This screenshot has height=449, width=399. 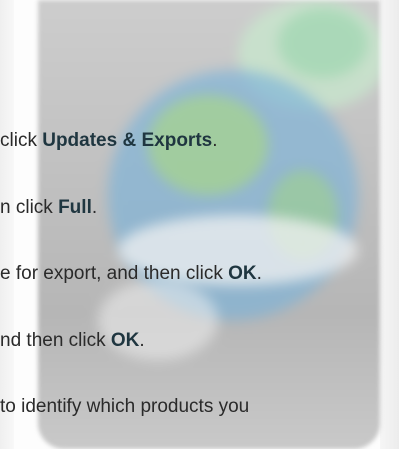 What do you see at coordinates (21, 140) in the screenshot?
I see `step-text: click` at bounding box center [21, 140].